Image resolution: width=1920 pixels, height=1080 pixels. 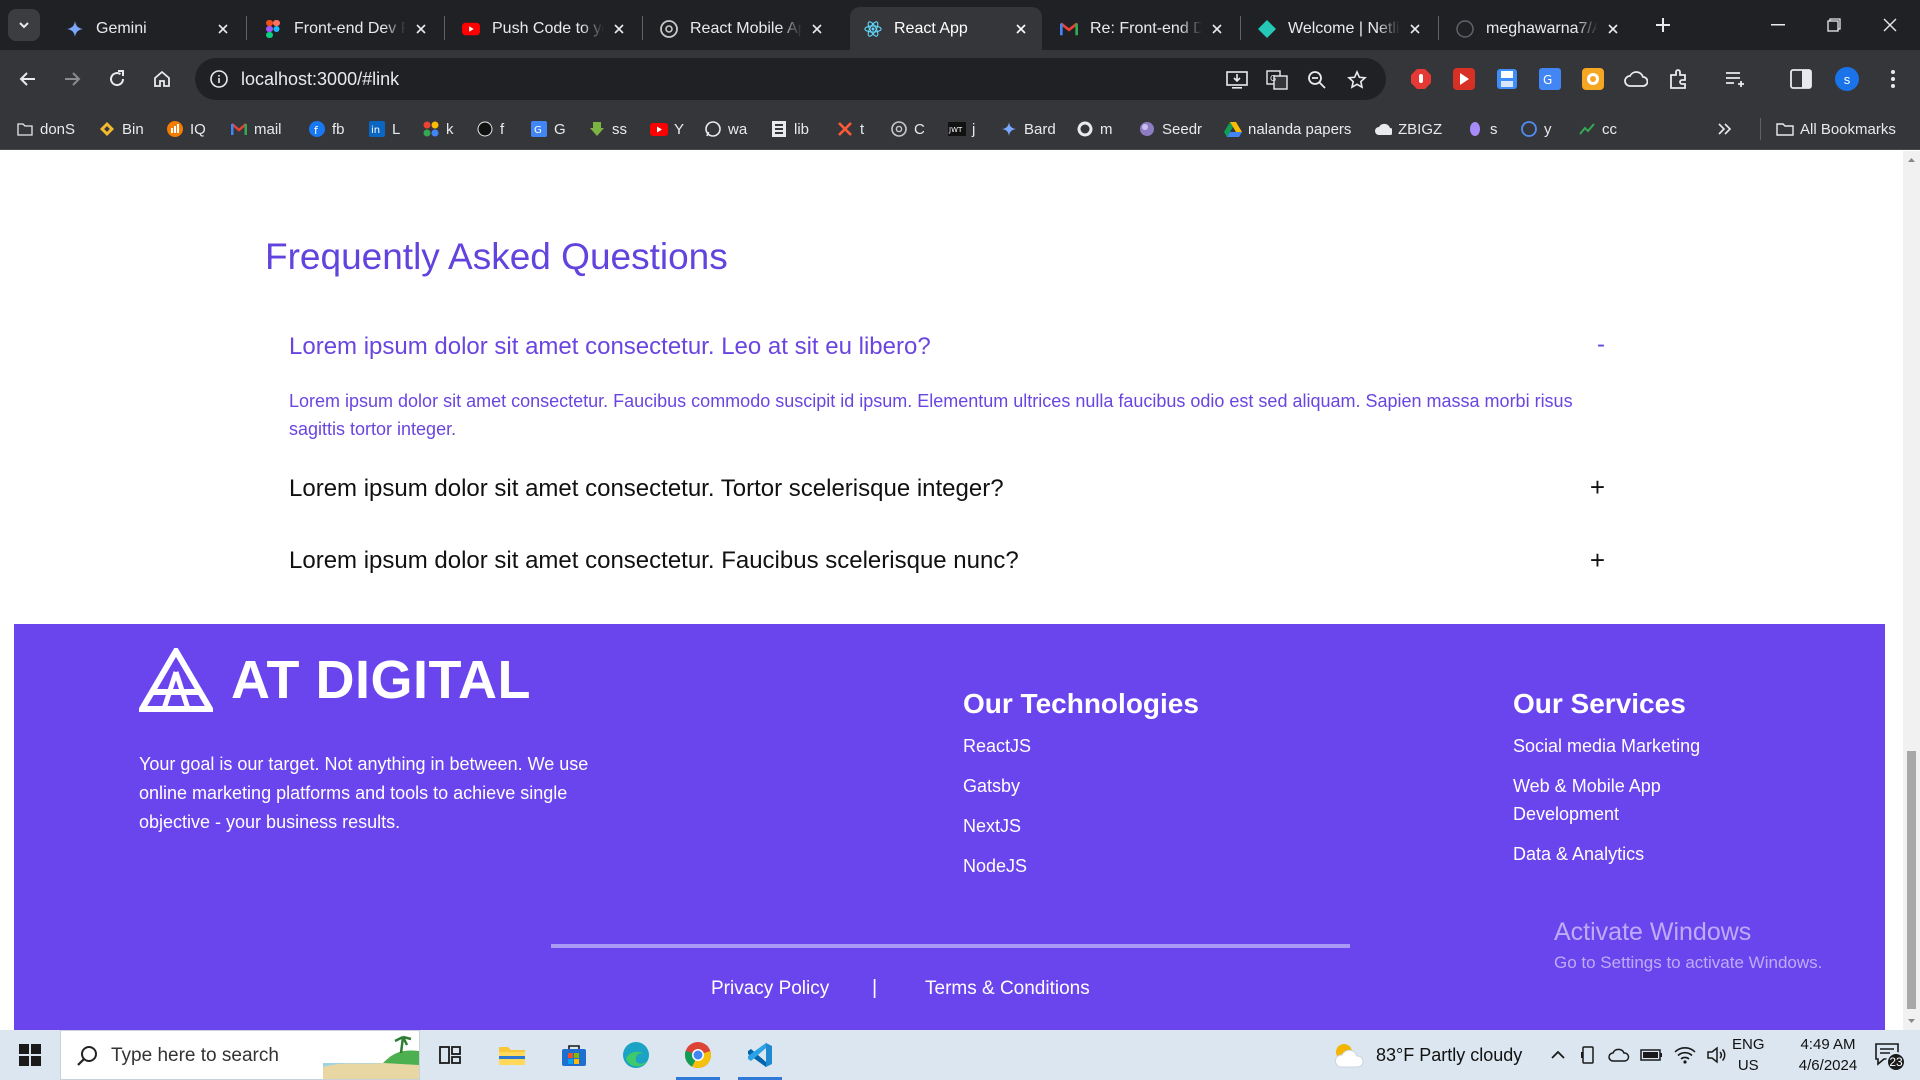 What do you see at coordinates (1888, 1055) in the screenshot?
I see `notifications-button: 23` at bounding box center [1888, 1055].